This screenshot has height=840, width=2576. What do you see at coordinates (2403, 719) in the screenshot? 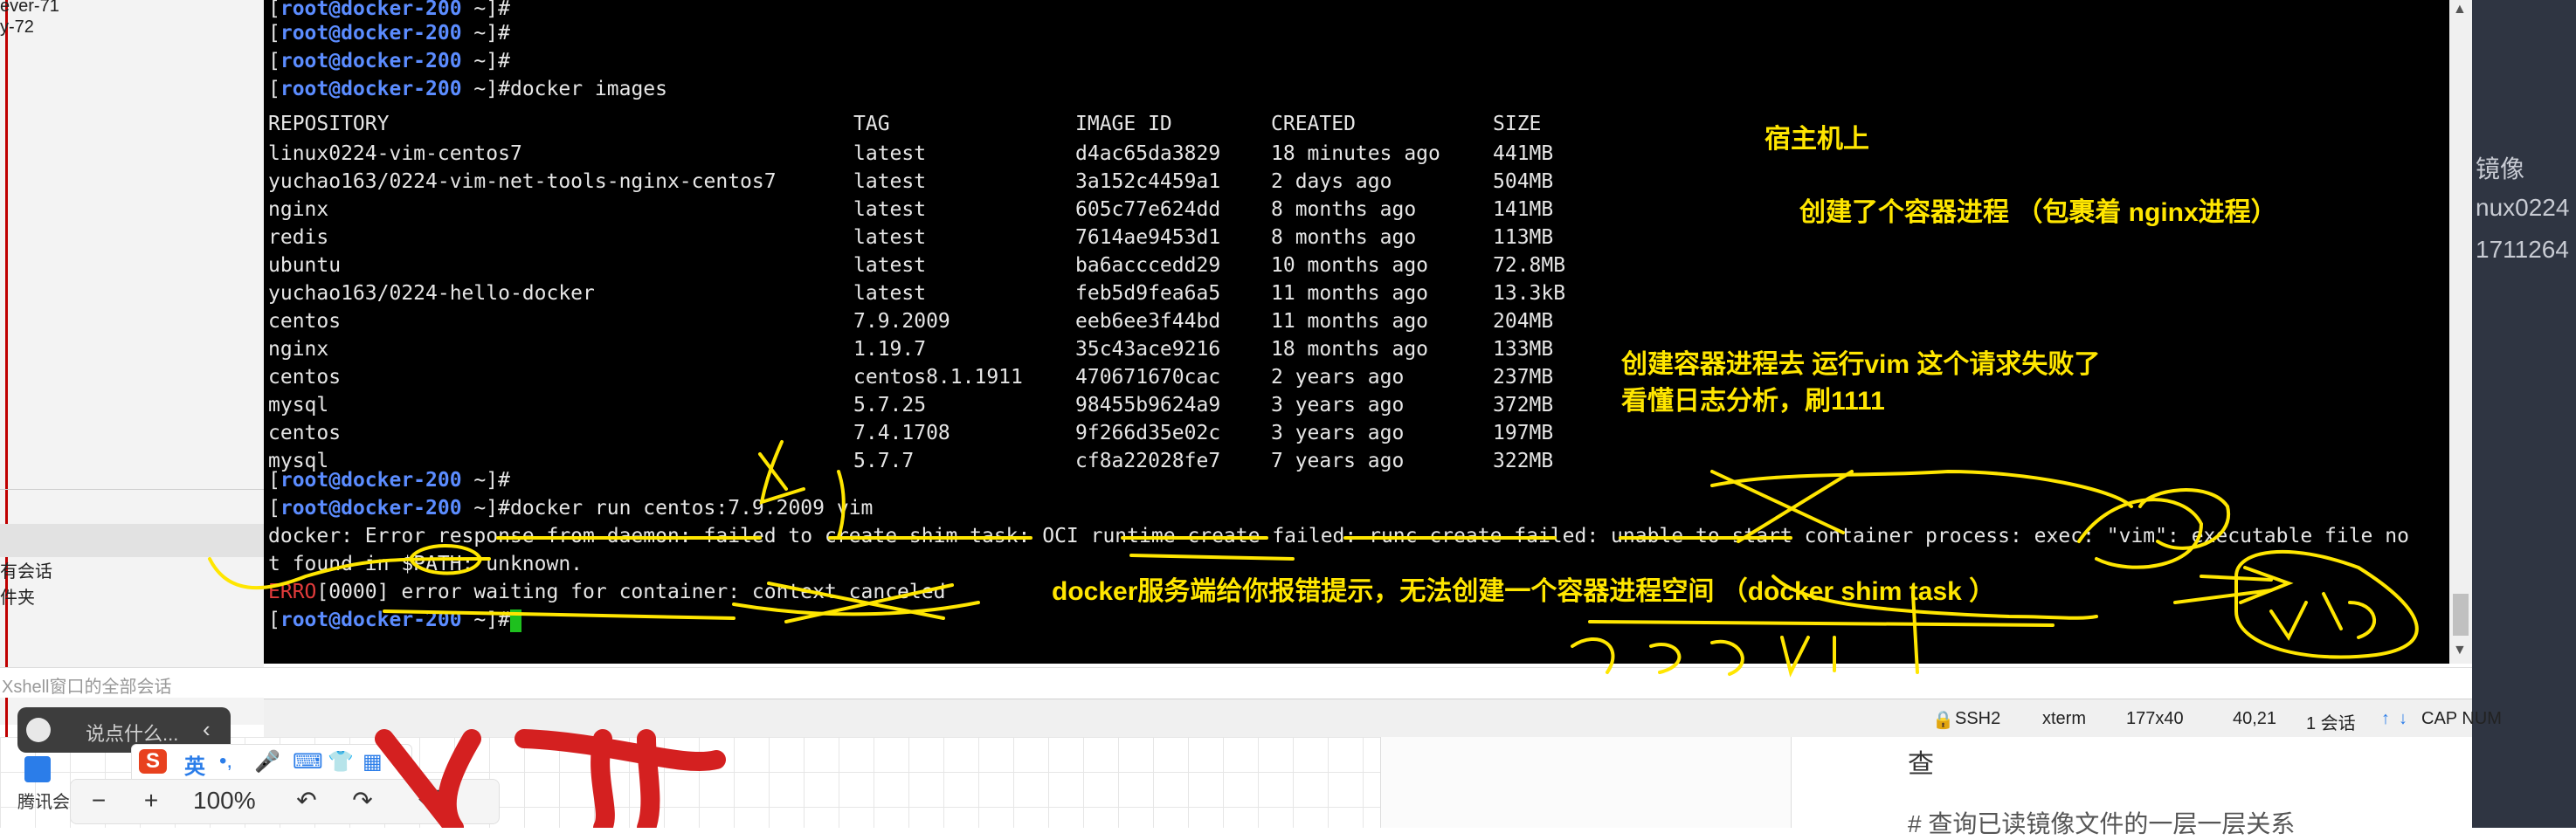
I see `arrow-down-icon: ↓` at bounding box center [2403, 719].